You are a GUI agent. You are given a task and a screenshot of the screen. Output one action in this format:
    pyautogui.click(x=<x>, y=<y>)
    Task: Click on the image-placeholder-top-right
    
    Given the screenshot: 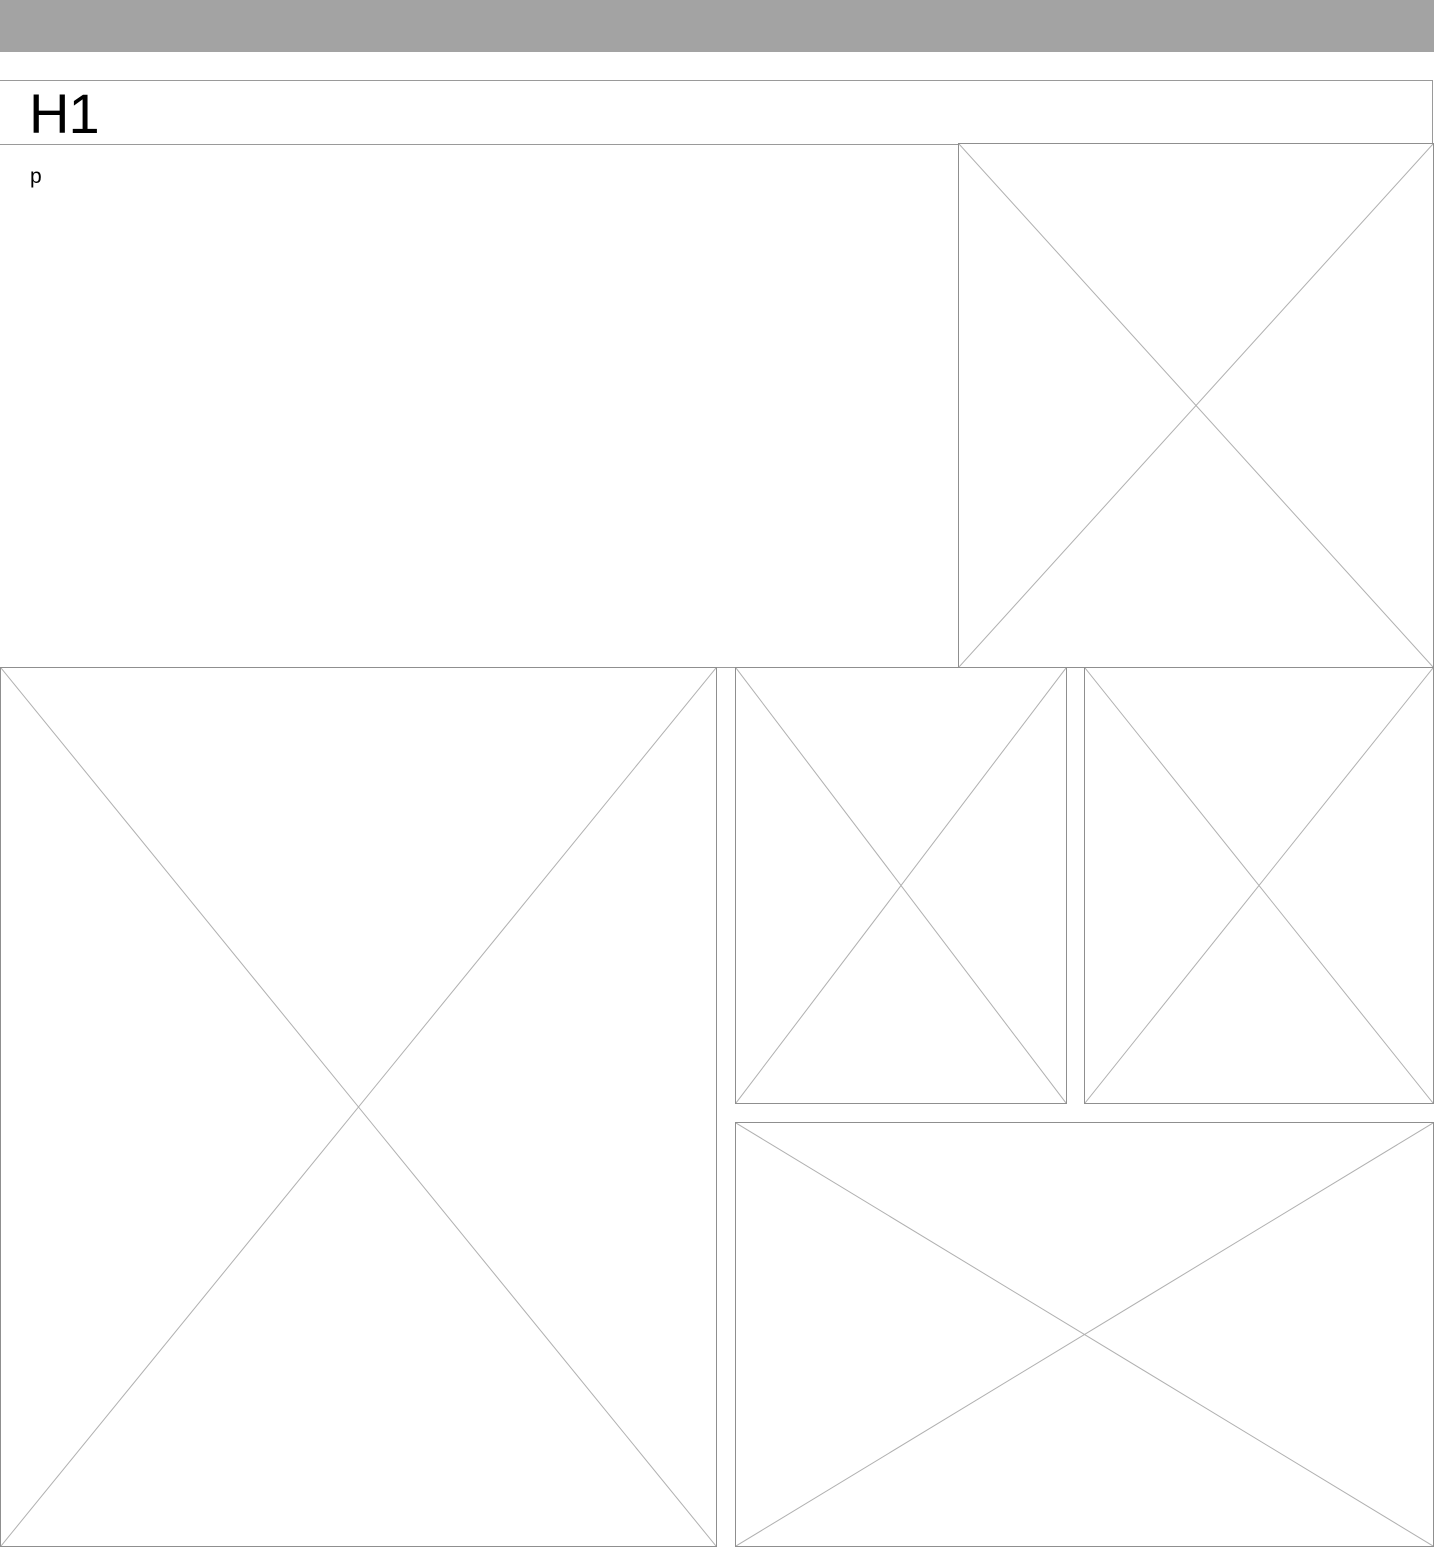 What is the action you would take?
    pyautogui.click(x=1196, y=405)
    